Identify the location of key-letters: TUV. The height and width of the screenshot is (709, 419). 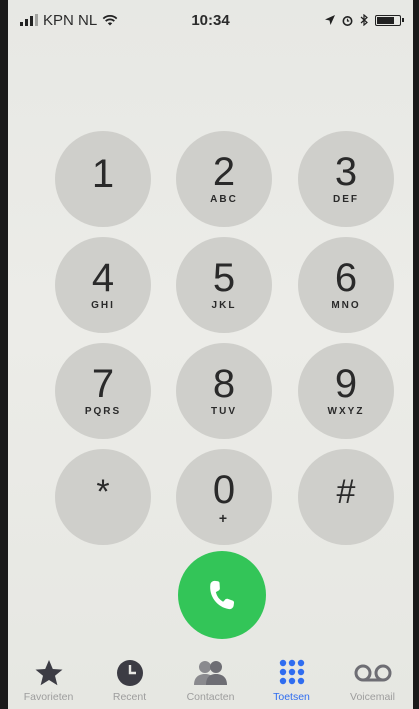
(224, 411).